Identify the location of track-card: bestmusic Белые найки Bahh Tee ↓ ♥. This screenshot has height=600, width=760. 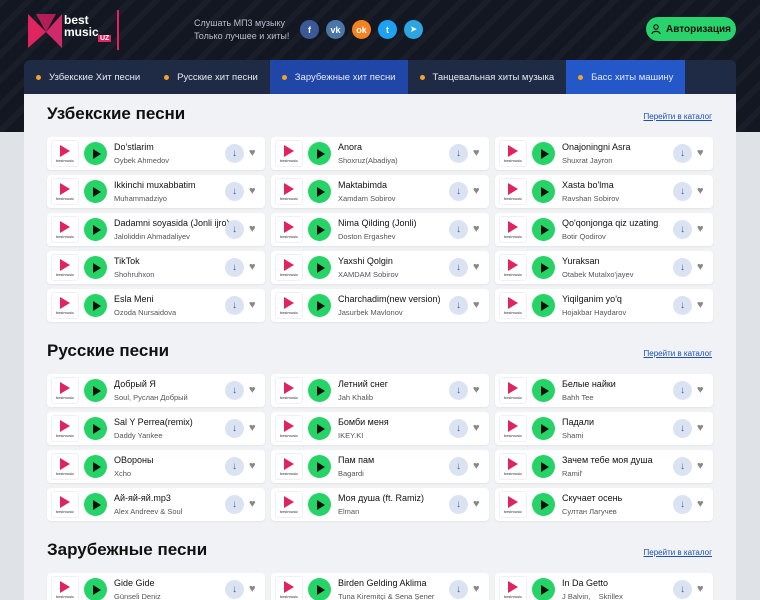
(604, 390).